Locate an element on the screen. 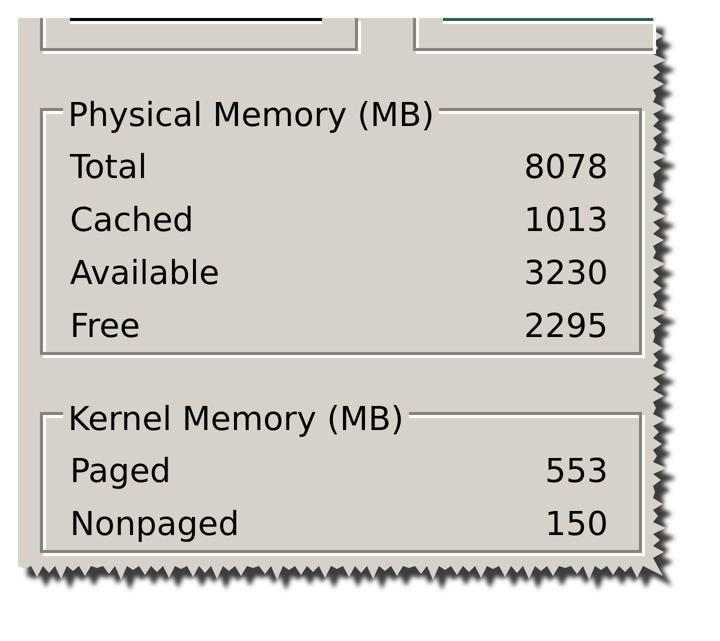  stat-value: 1013 is located at coordinates (566, 220).